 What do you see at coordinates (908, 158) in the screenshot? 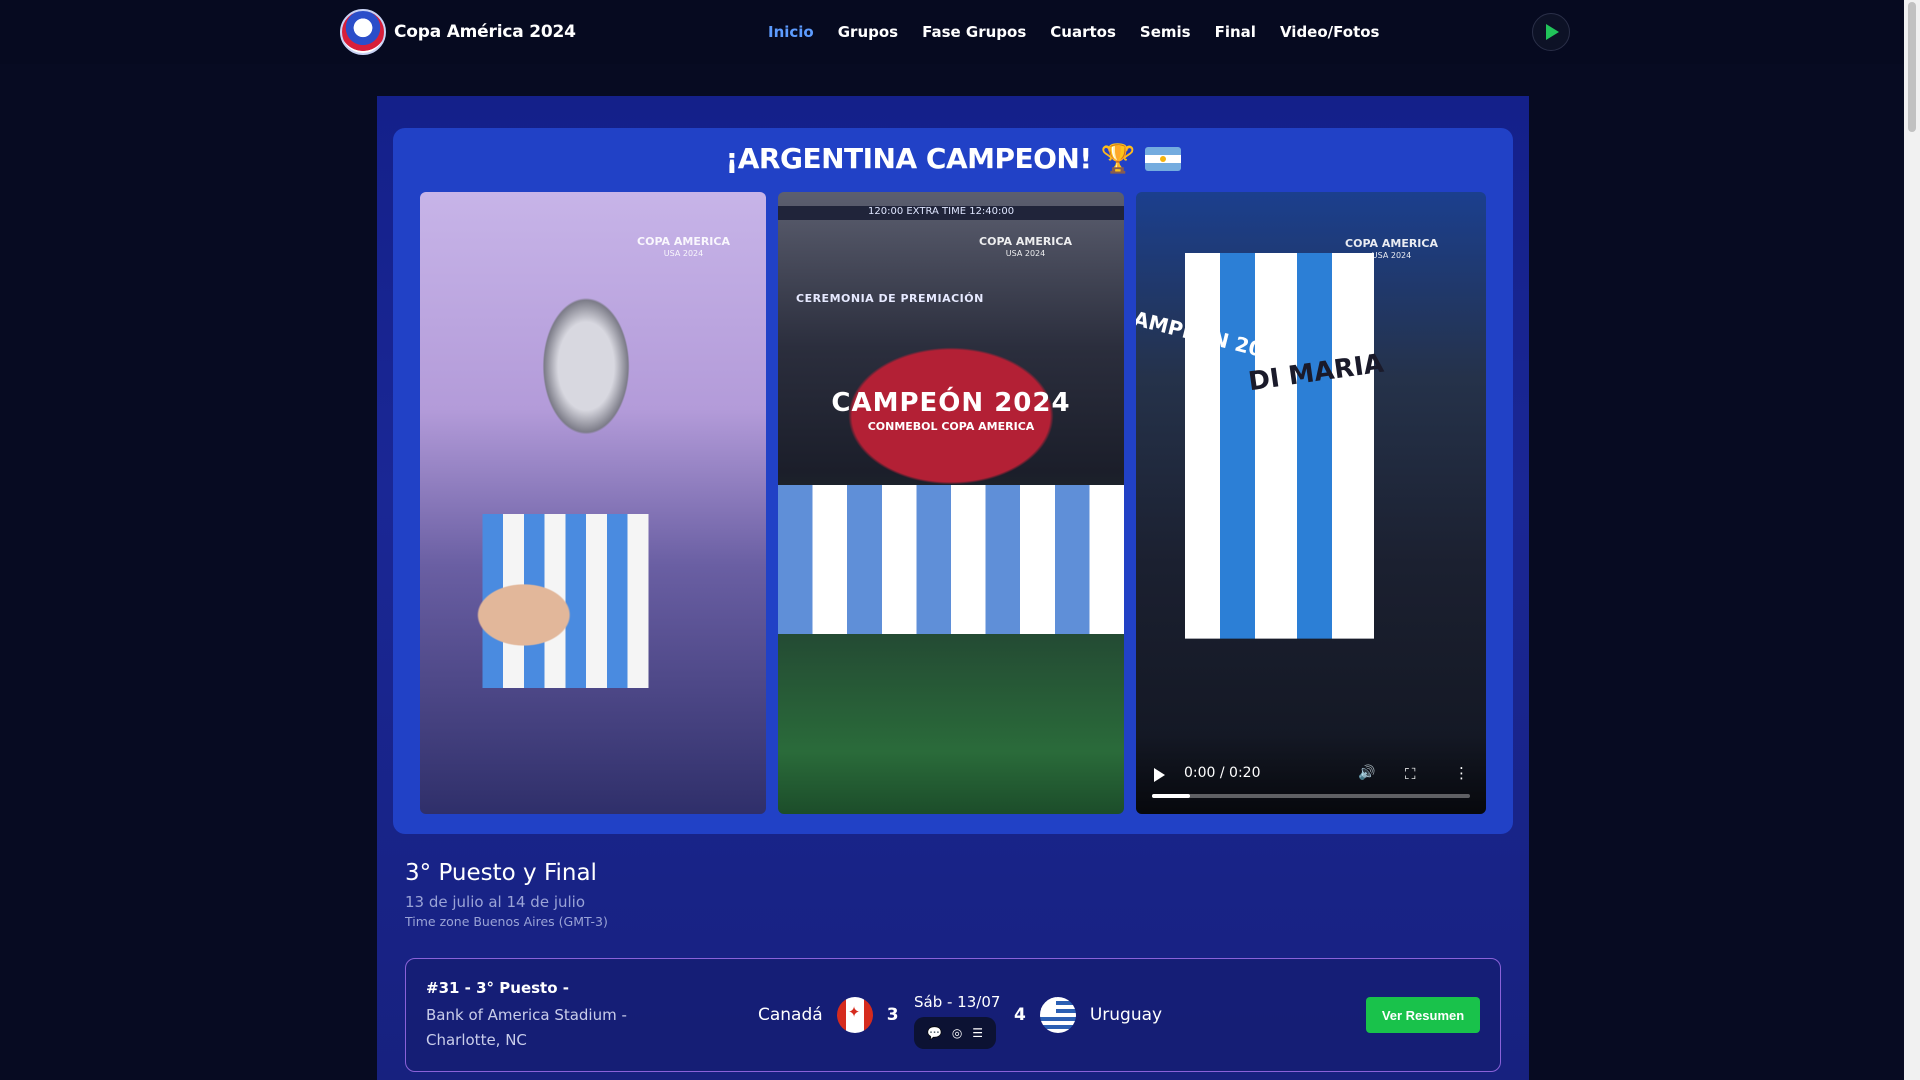
I see `highlight-title-text: ¡ARGENTINA CAMPEON!` at bounding box center [908, 158].